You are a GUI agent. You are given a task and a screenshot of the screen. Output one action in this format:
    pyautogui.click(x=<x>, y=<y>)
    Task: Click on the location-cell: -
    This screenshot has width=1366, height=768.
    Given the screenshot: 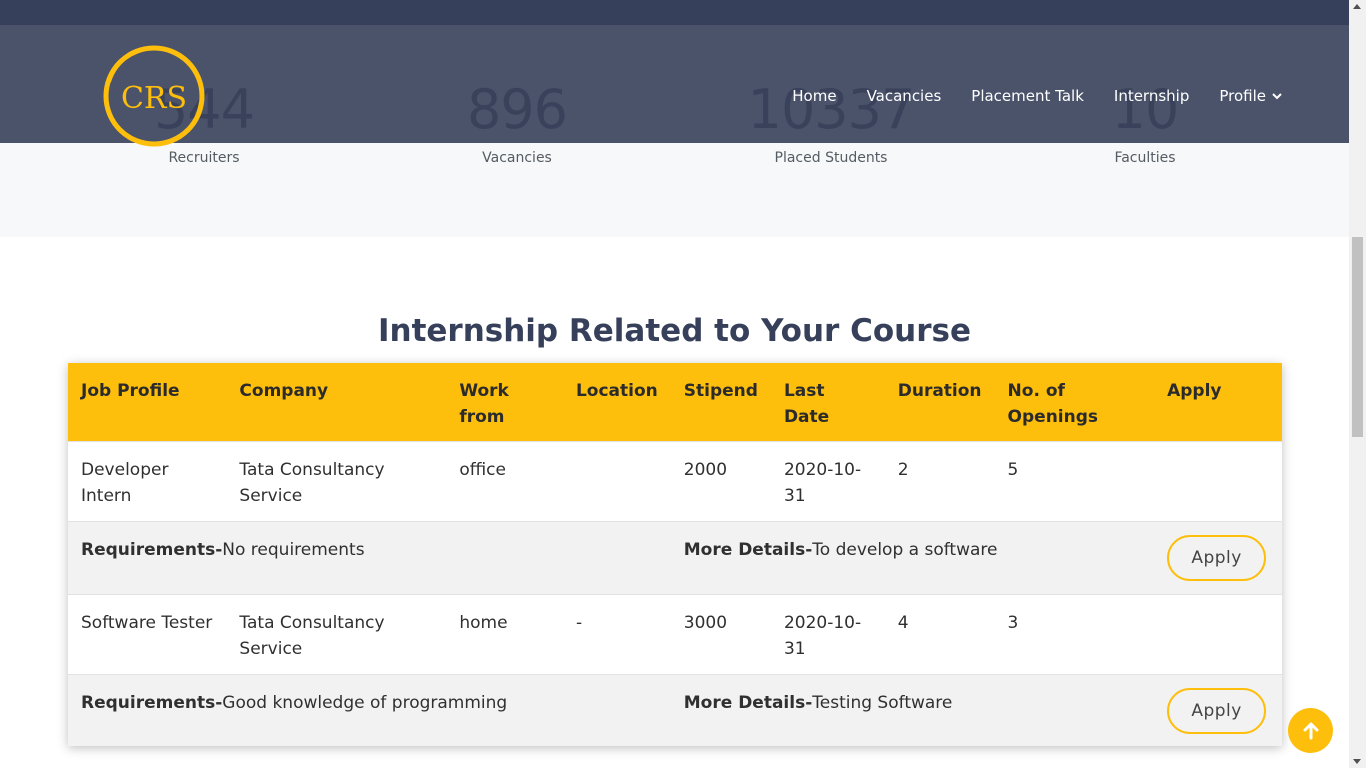 What is the action you would take?
    pyautogui.click(x=616, y=633)
    